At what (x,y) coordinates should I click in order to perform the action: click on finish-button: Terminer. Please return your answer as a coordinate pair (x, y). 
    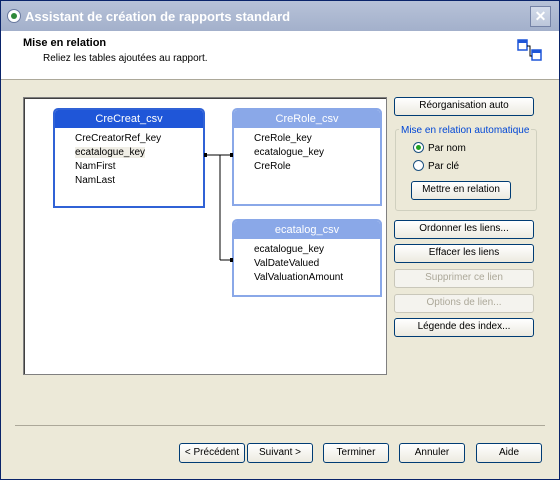
    Looking at the image, I should click on (356, 453).